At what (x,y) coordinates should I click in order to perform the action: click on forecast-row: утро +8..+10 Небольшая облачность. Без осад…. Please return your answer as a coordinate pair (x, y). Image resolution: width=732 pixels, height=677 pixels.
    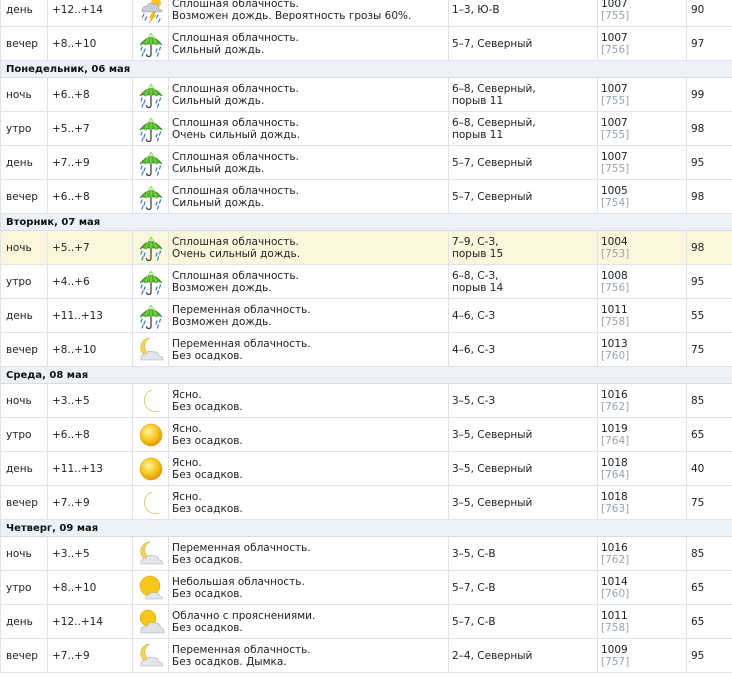
    Looking at the image, I should click on (366, 587).